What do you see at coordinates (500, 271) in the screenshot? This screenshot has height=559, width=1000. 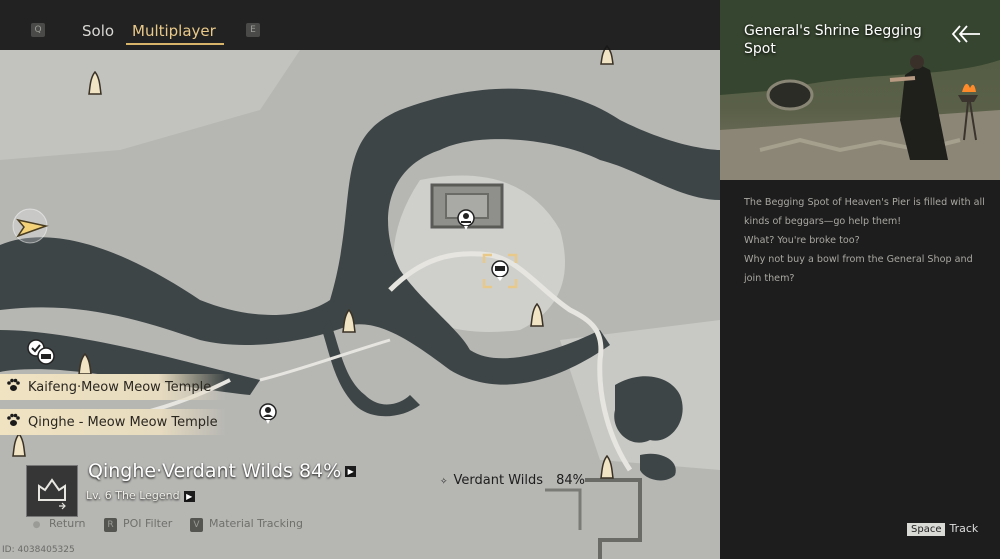 I see `selected-begging-spot-marker` at bounding box center [500, 271].